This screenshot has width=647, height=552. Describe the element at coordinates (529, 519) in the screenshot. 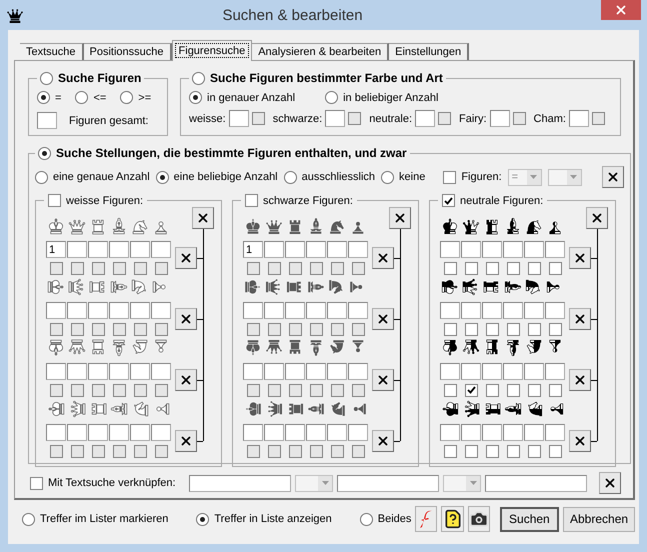

I see `command-button: Suchen` at that location.